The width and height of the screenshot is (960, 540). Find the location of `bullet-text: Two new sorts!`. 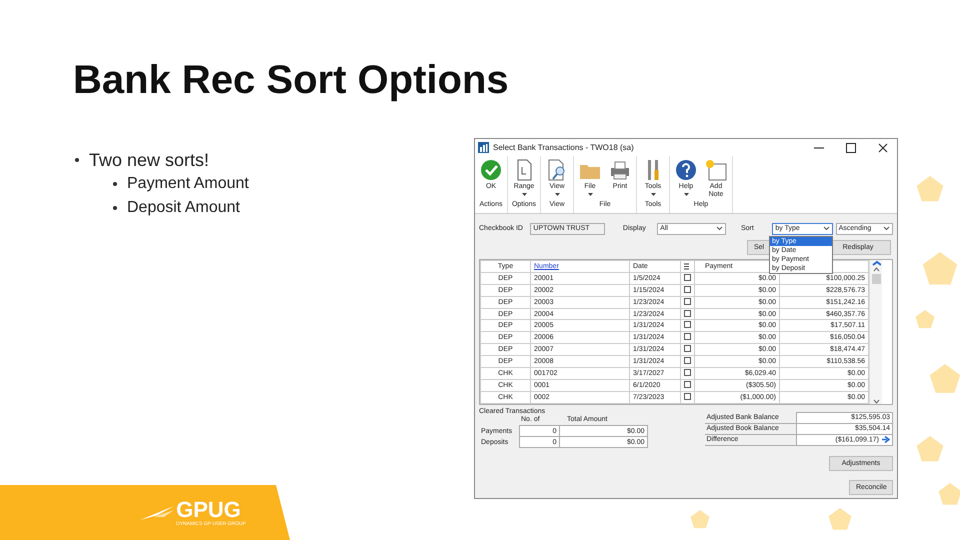

bullet-text: Two new sorts! is located at coordinates (149, 160).